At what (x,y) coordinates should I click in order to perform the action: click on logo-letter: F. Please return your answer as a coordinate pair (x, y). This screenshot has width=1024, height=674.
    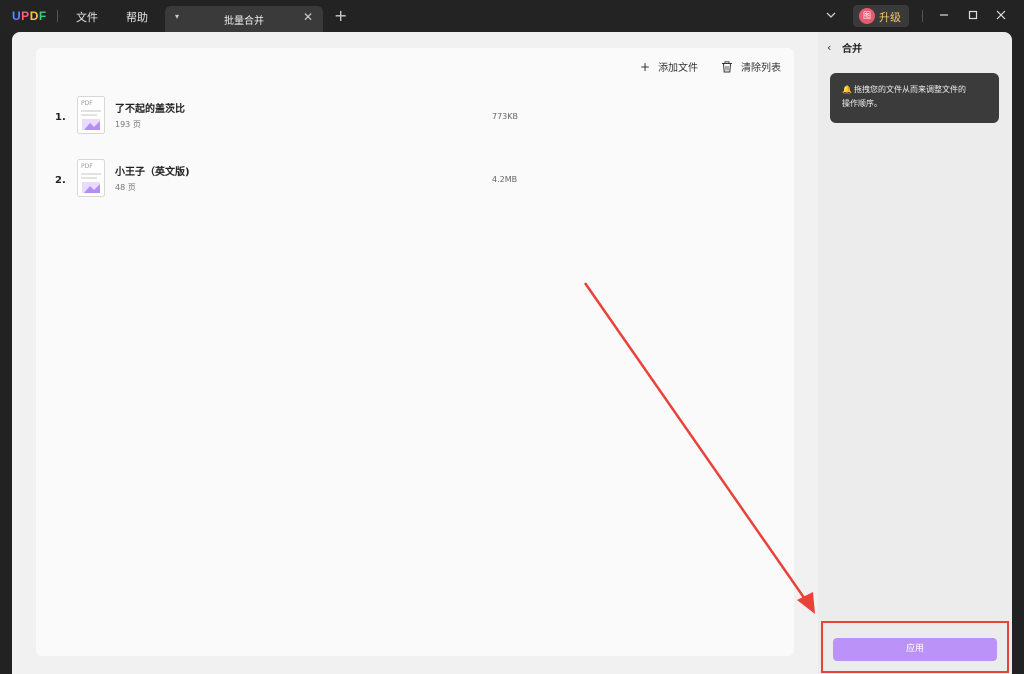
    Looking at the image, I should click on (42, 16).